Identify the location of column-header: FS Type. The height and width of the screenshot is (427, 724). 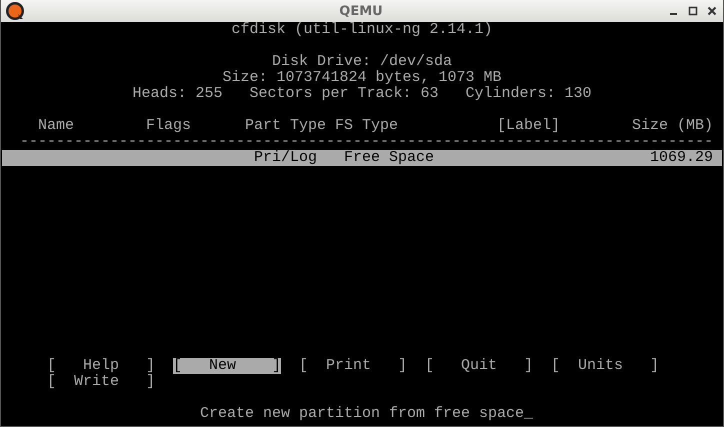
(366, 126).